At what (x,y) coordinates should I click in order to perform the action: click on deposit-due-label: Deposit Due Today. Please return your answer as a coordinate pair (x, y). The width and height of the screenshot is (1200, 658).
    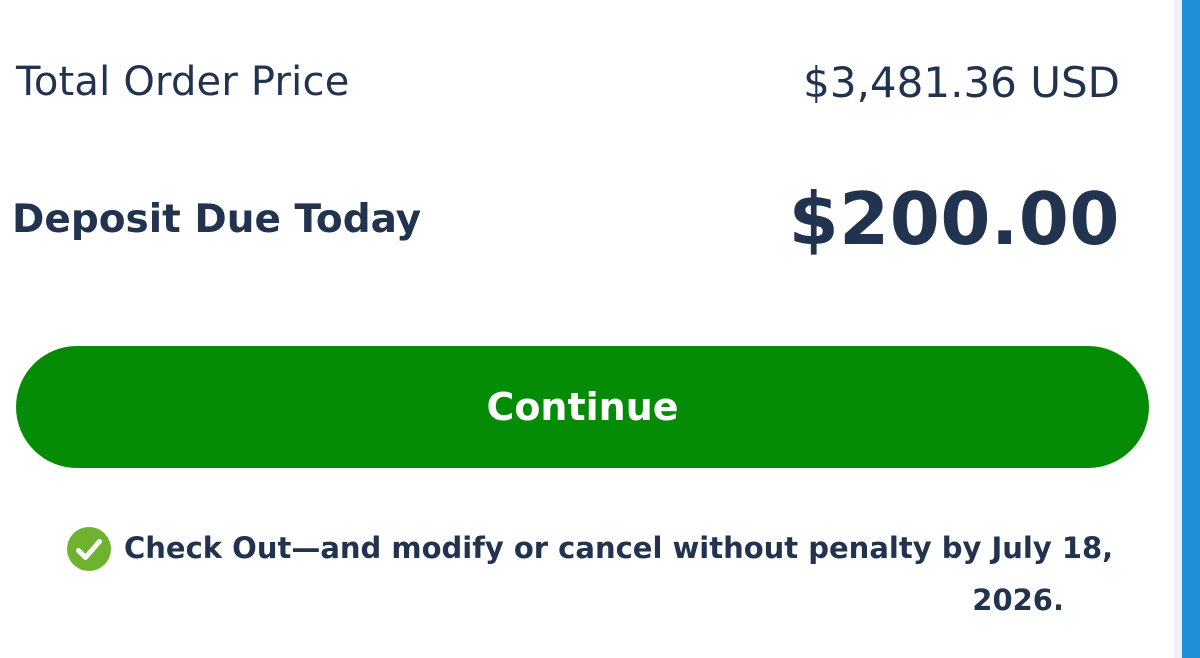
    Looking at the image, I should click on (217, 219).